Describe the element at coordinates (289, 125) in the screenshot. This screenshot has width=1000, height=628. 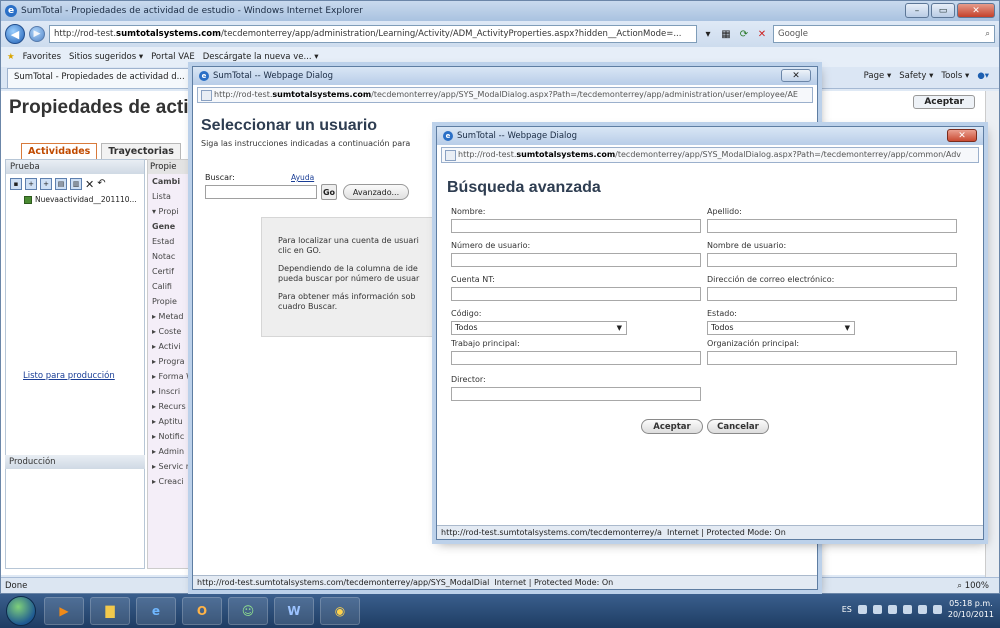
I see `dialog-heading: Seleccionar un usuario` at that location.